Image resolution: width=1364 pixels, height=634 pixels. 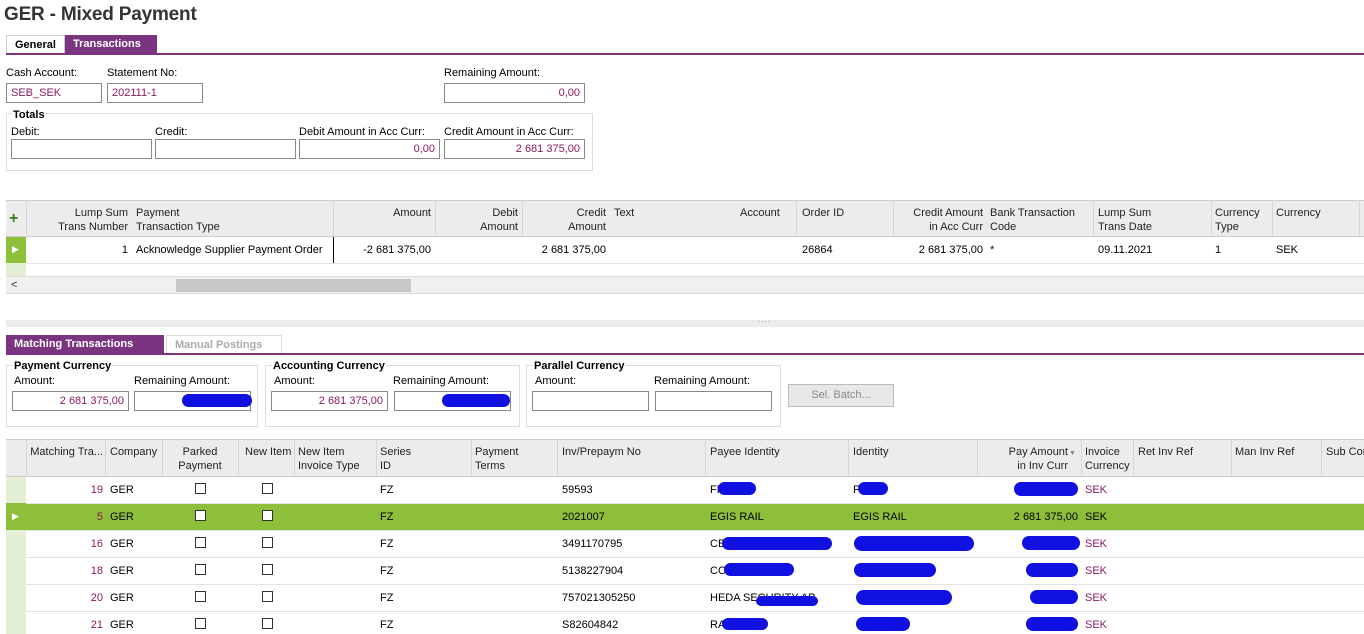 What do you see at coordinates (395, 459) in the screenshot?
I see `col-series-id: Series ID` at bounding box center [395, 459].